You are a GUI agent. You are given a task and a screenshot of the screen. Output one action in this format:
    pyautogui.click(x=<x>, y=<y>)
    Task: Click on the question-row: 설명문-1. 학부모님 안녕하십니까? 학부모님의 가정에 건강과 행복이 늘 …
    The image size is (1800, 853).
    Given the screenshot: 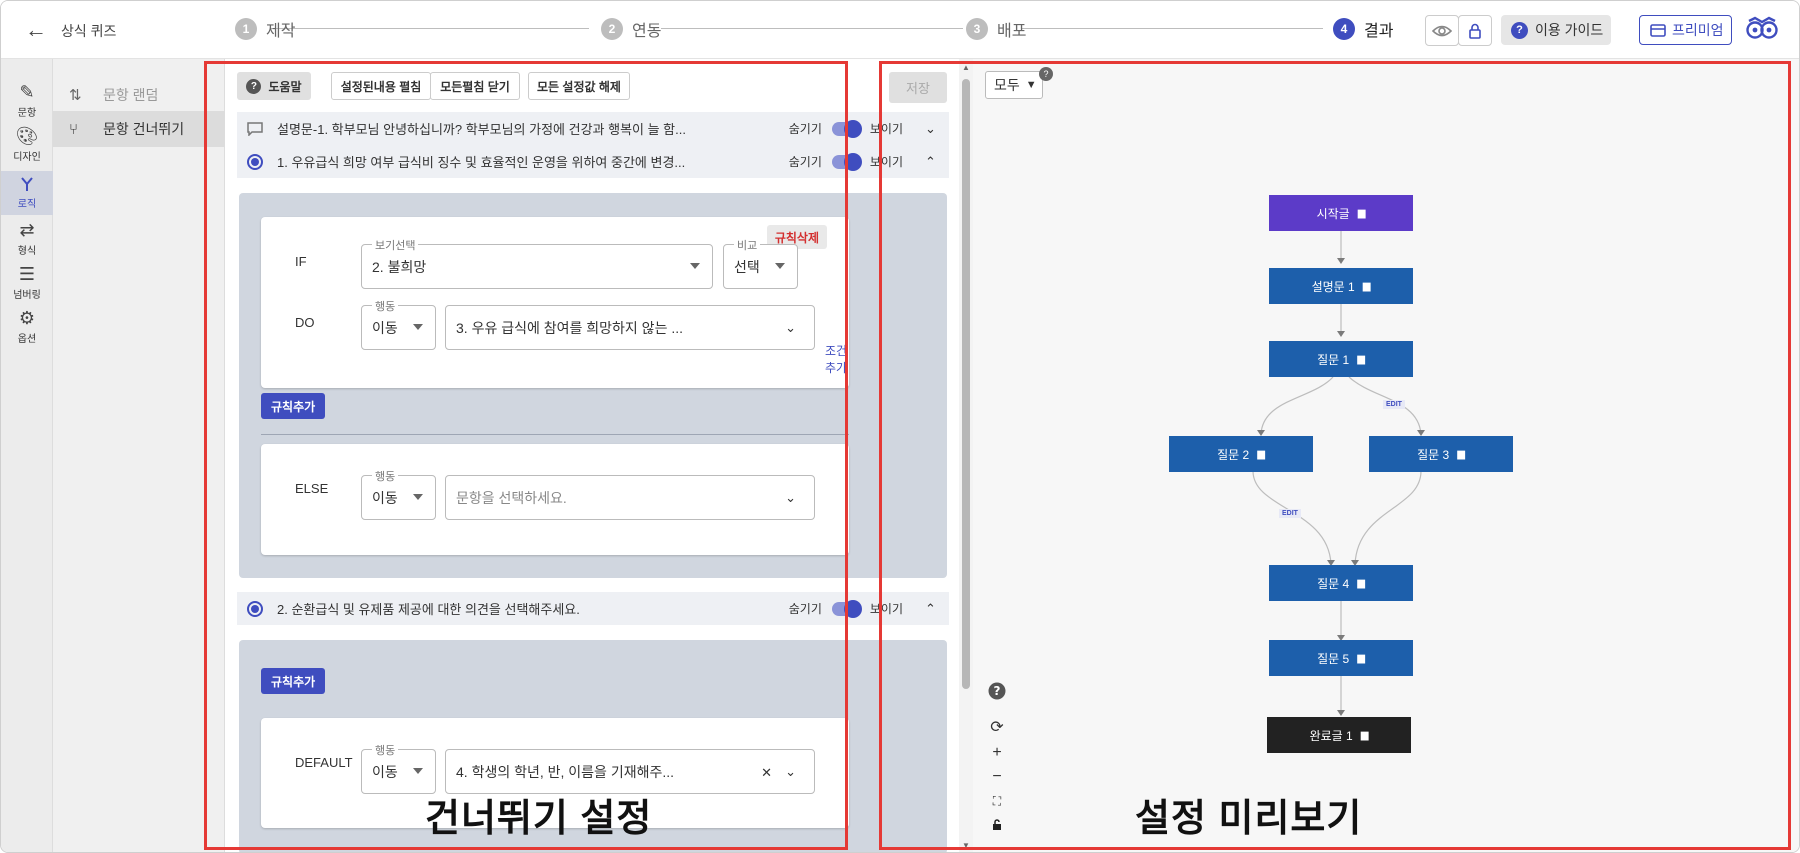 What is the action you would take?
    pyautogui.click(x=593, y=128)
    